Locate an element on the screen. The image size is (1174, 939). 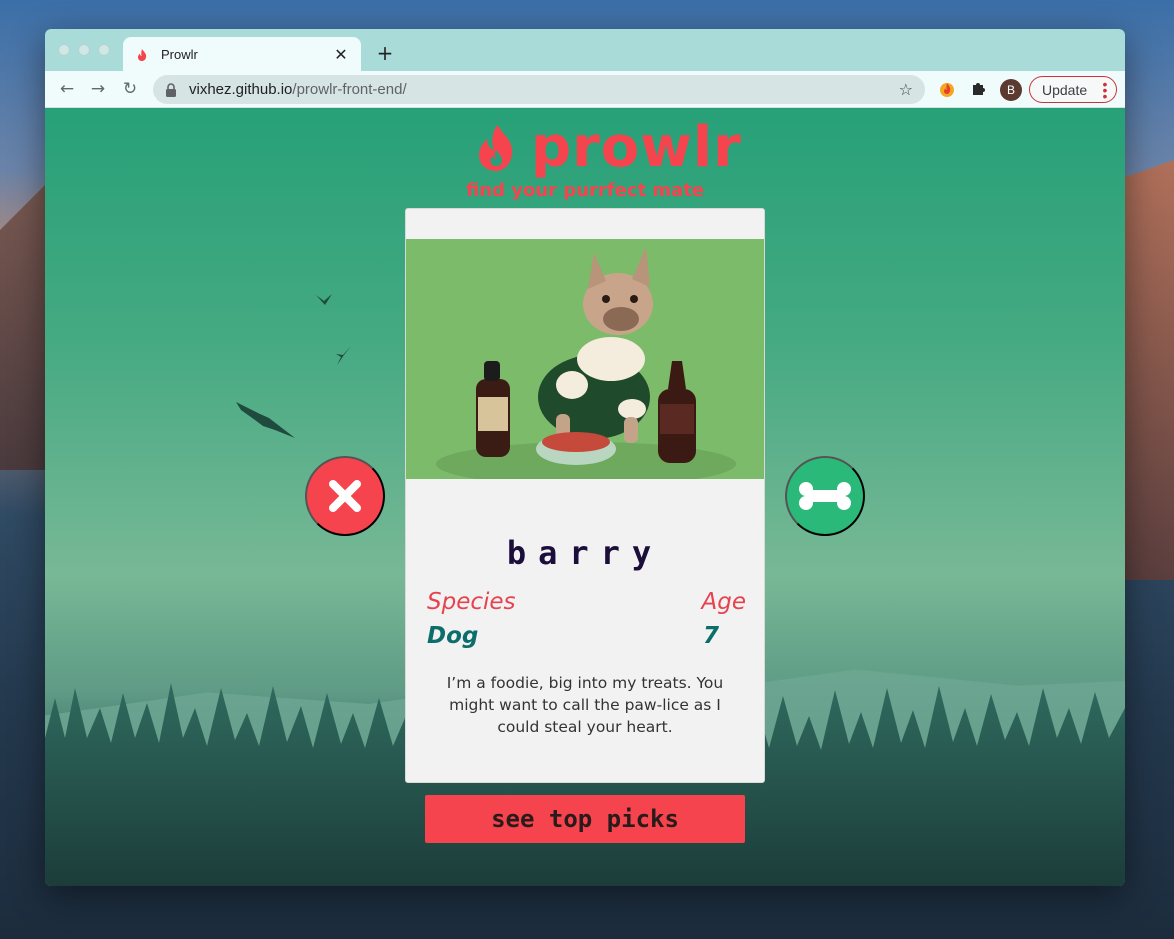
extension-flame-icon is located at coordinates (947, 90).